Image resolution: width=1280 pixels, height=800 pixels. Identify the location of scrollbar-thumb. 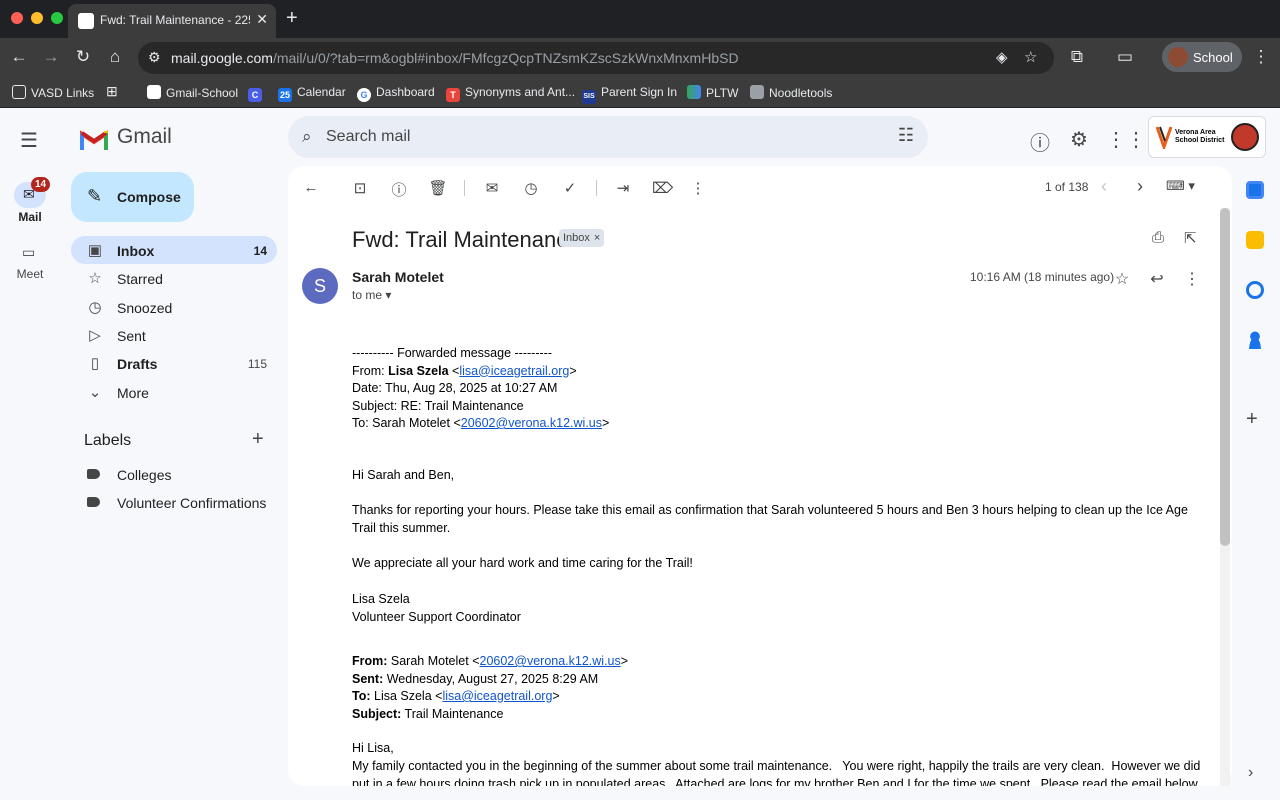
(1225, 377).